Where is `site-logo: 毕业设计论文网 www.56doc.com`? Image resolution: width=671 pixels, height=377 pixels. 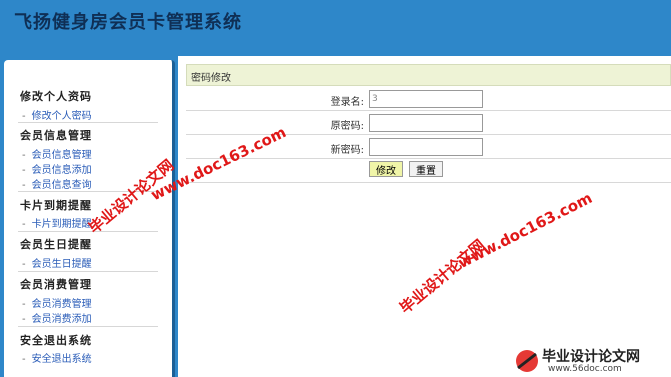 site-logo: 毕业设计论文网 www.56doc.com is located at coordinates (589, 360).